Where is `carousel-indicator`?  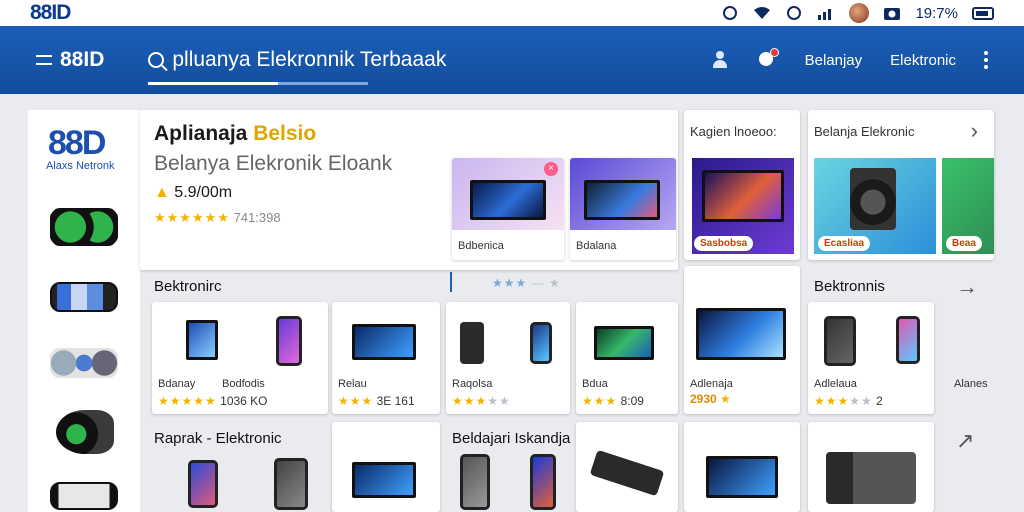
carousel-indicator is located at coordinates (451, 282).